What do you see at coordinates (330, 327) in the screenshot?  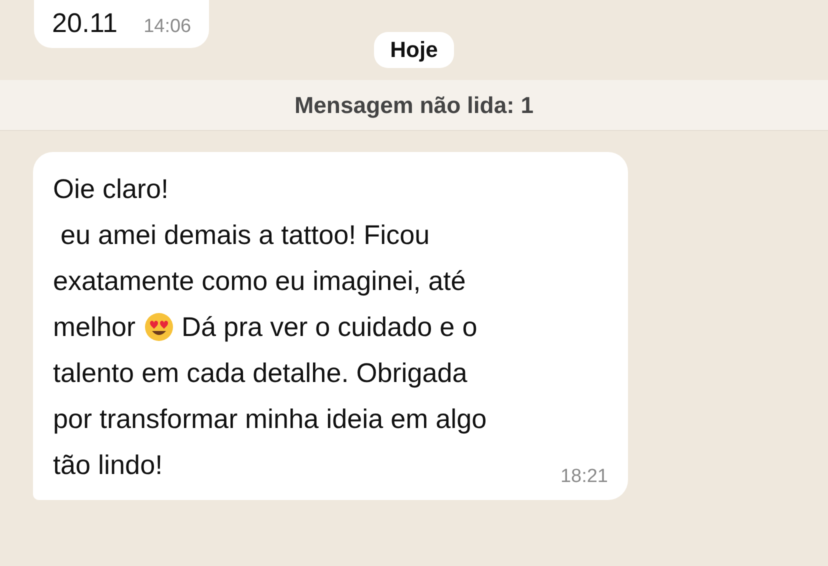 I see `message-text: Dá pra ver o cuidado e o` at bounding box center [330, 327].